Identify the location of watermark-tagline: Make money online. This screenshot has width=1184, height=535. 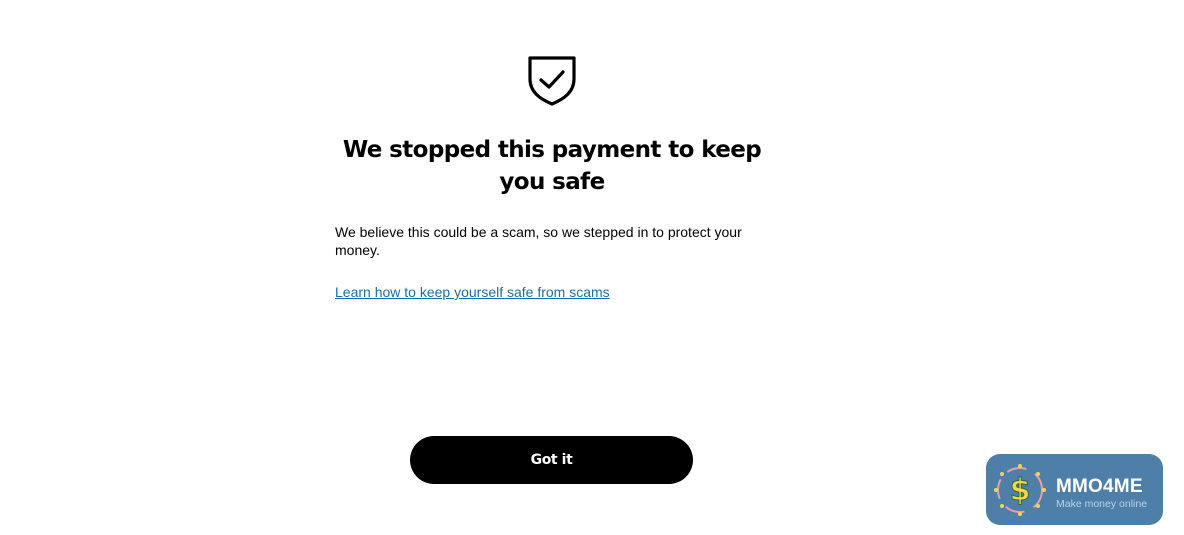
(1102, 504).